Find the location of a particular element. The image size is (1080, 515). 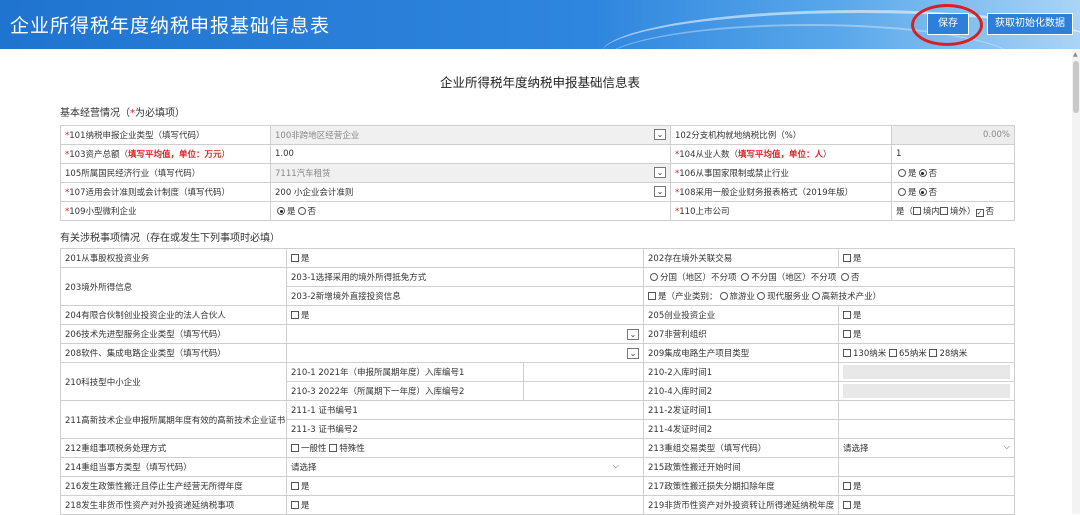

credit-method-radio-group: 分国（地区）不分项 不分国（地区）不分项 否 is located at coordinates (829, 277).